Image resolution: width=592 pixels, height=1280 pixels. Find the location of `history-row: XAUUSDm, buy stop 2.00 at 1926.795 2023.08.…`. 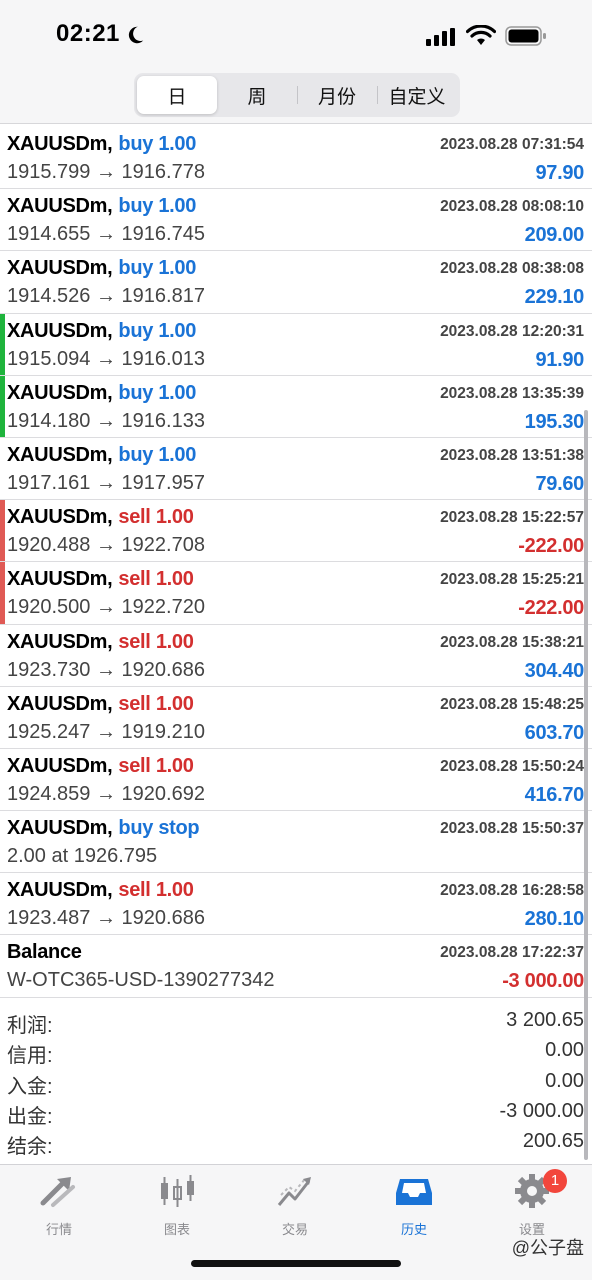

history-row: XAUUSDm, buy stop 2.00 at 1926.795 2023.08.… is located at coordinates (296, 842).